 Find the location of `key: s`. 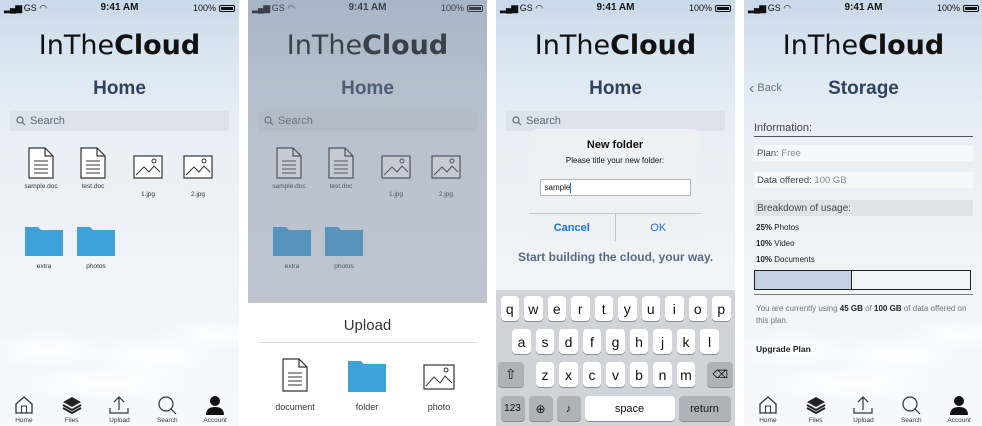

key: s is located at coordinates (545, 341).